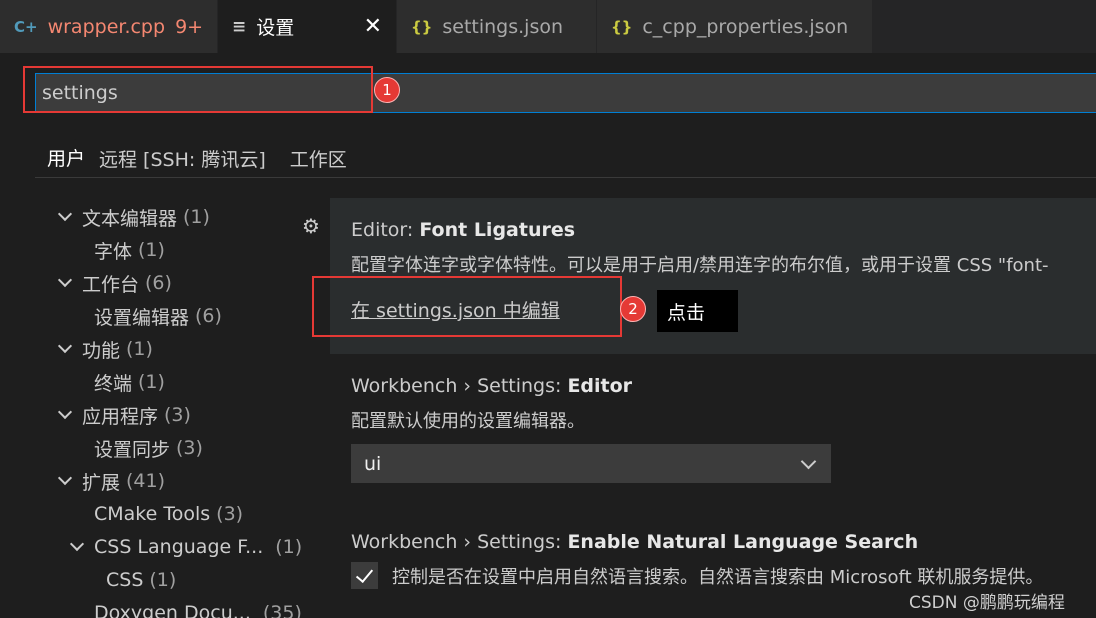  I want to click on tab-remote-ssh: 远程 [SSH: 腾讯云], so click(187, 158).